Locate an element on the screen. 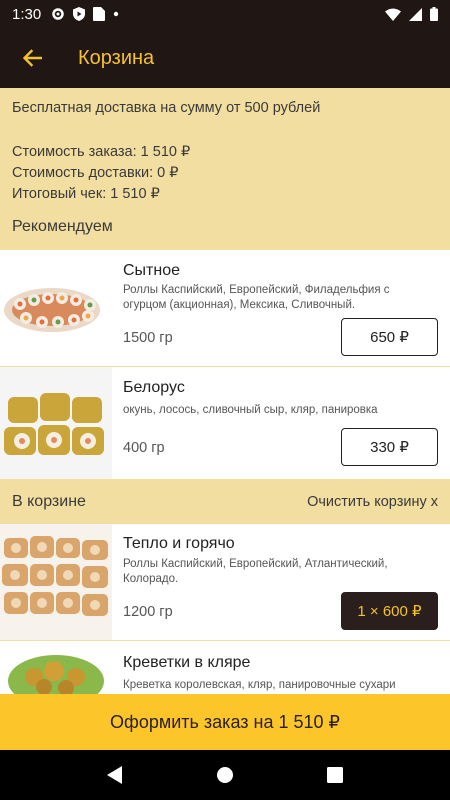  arrow-back-icon is located at coordinates (32, 58).